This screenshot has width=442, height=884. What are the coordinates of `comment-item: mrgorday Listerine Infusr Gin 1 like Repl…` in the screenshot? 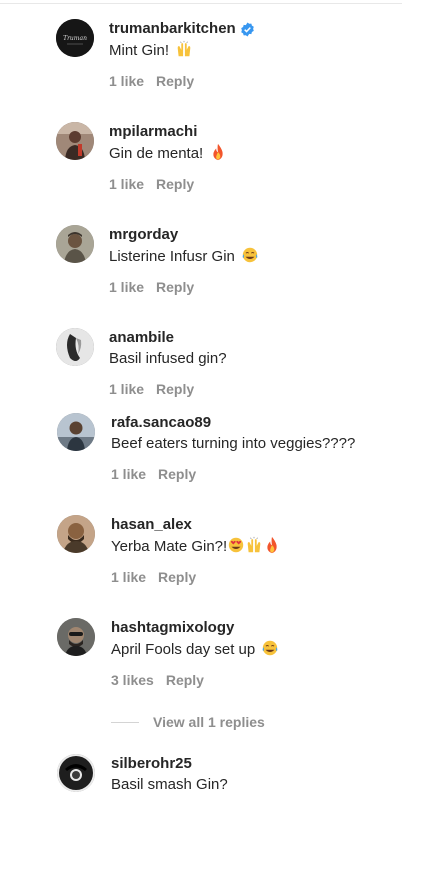 It's located at (221, 270).